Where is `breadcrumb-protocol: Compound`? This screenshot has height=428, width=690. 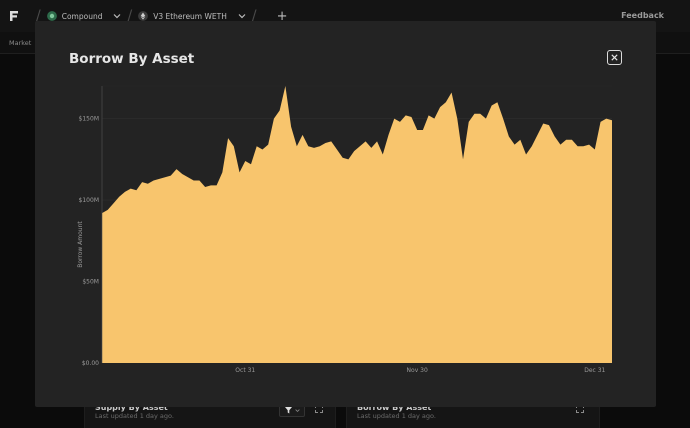
breadcrumb-protocol: Compound is located at coordinates (84, 16).